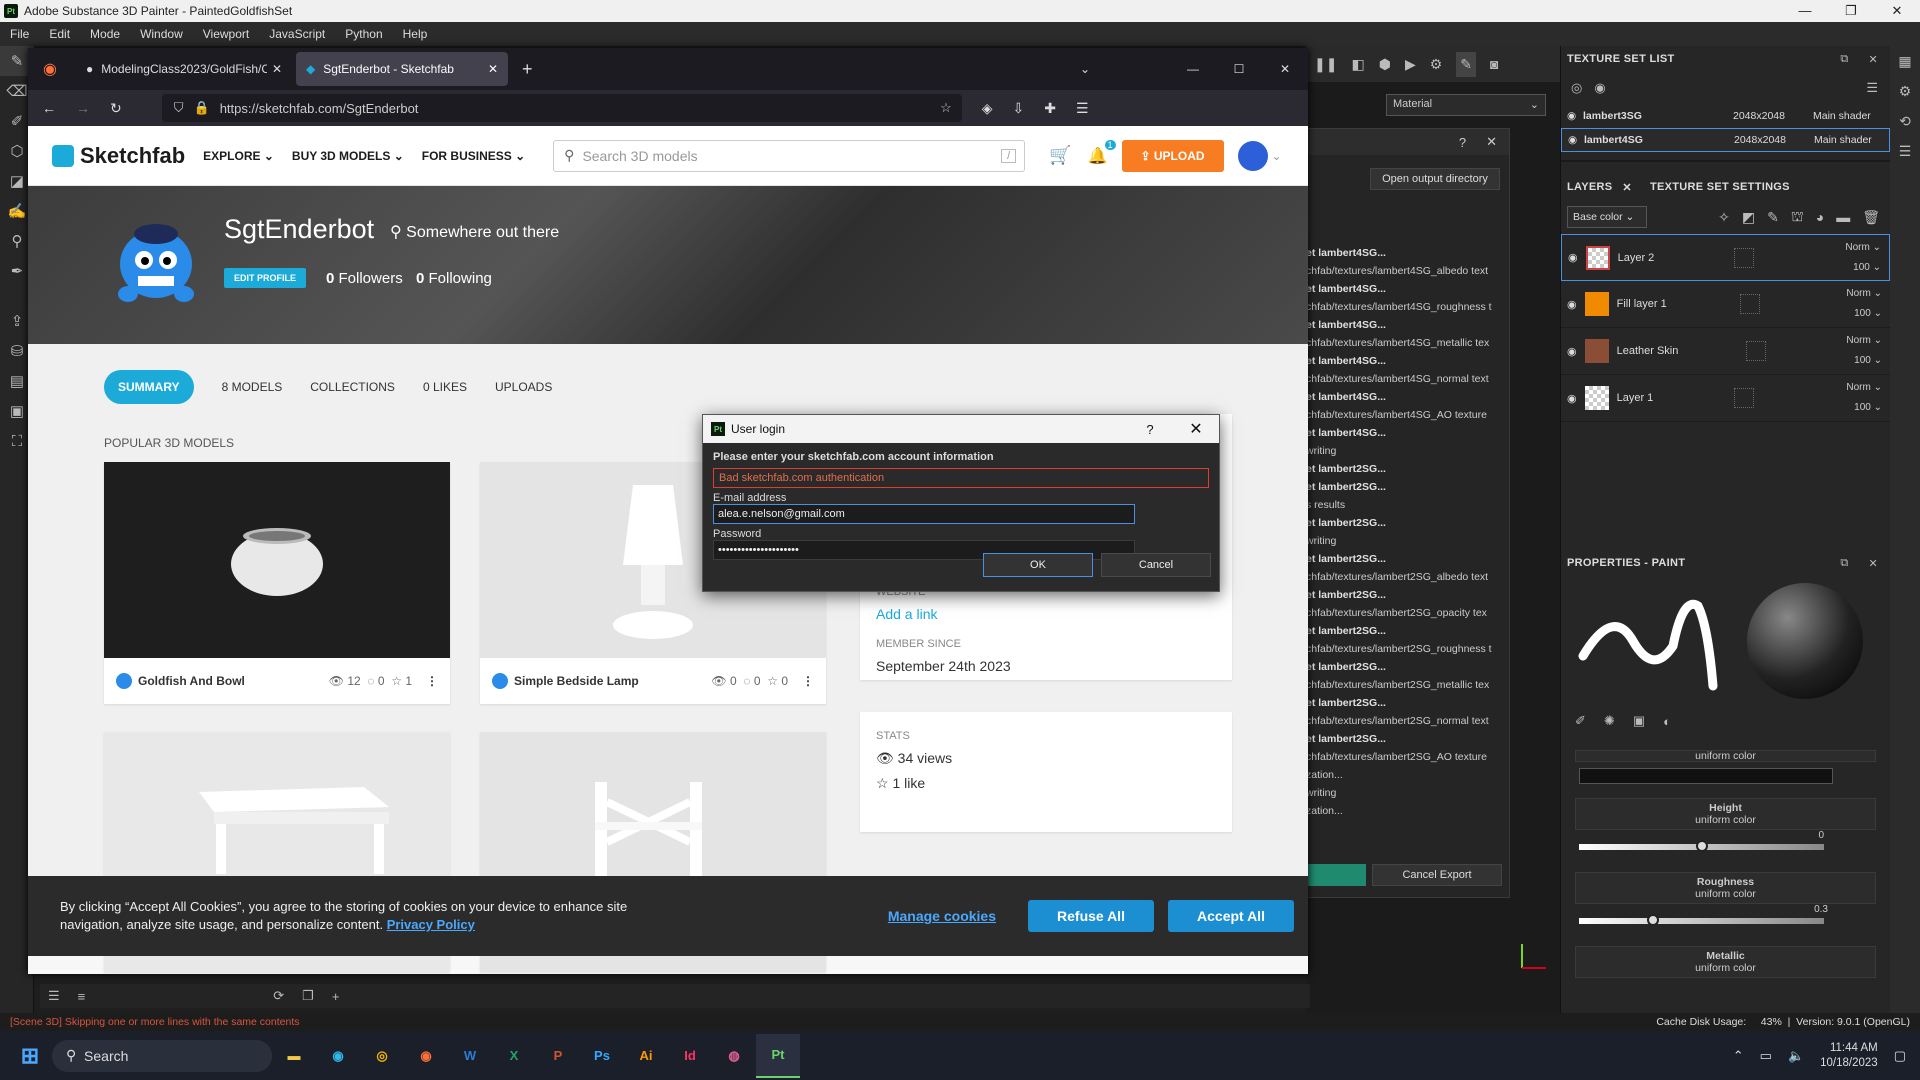  I want to click on menu-edit: Edit, so click(59, 34).